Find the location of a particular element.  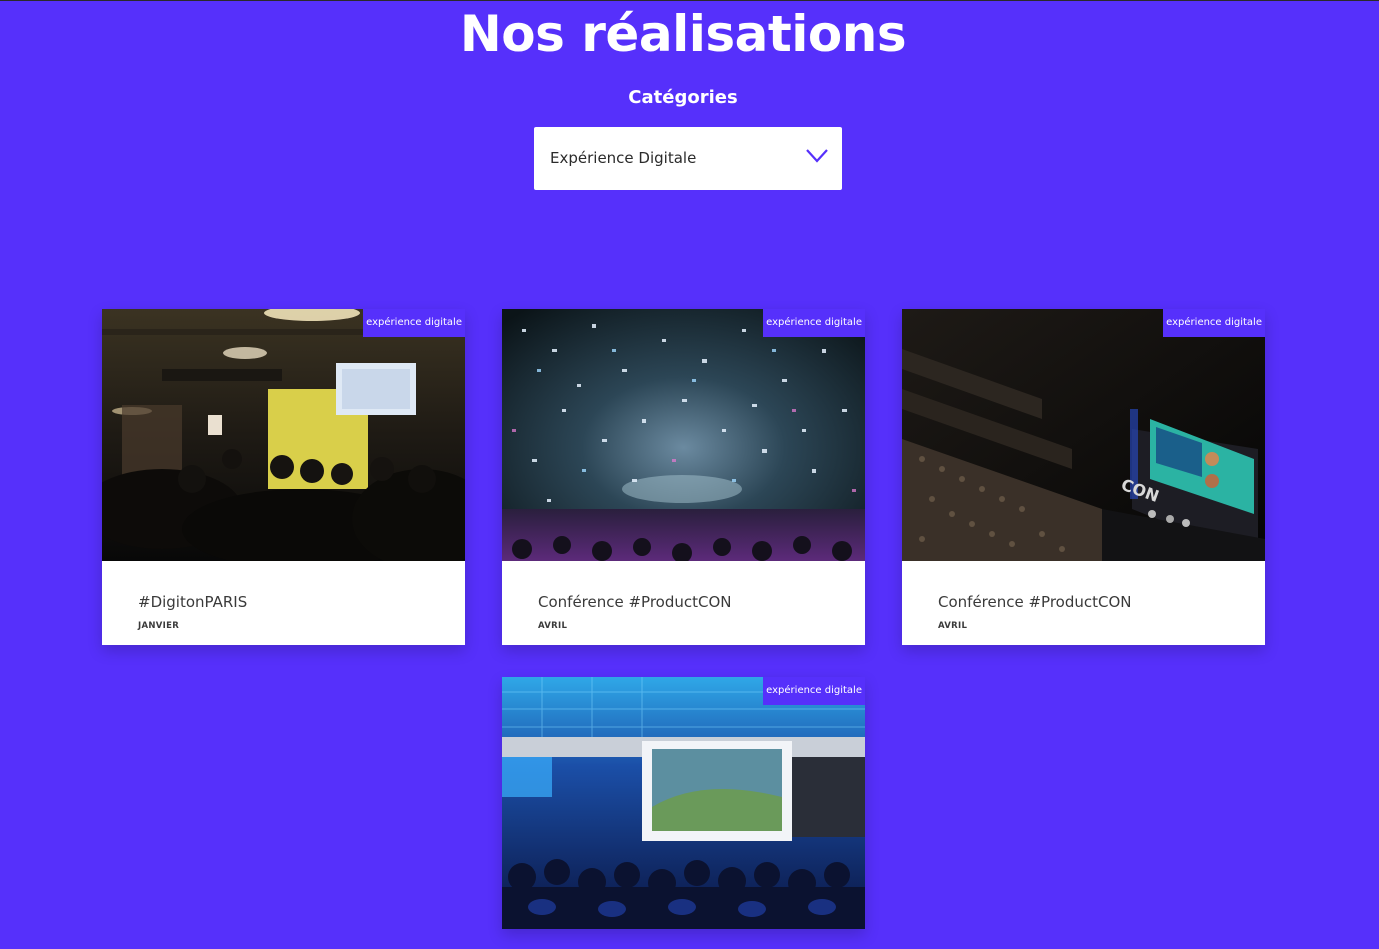

photo-confetti-crowd is located at coordinates (683, 435).